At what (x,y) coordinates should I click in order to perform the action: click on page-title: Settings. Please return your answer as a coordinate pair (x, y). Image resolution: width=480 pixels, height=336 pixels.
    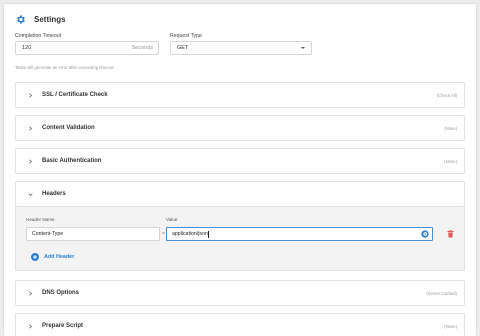
    Looking at the image, I should click on (50, 19).